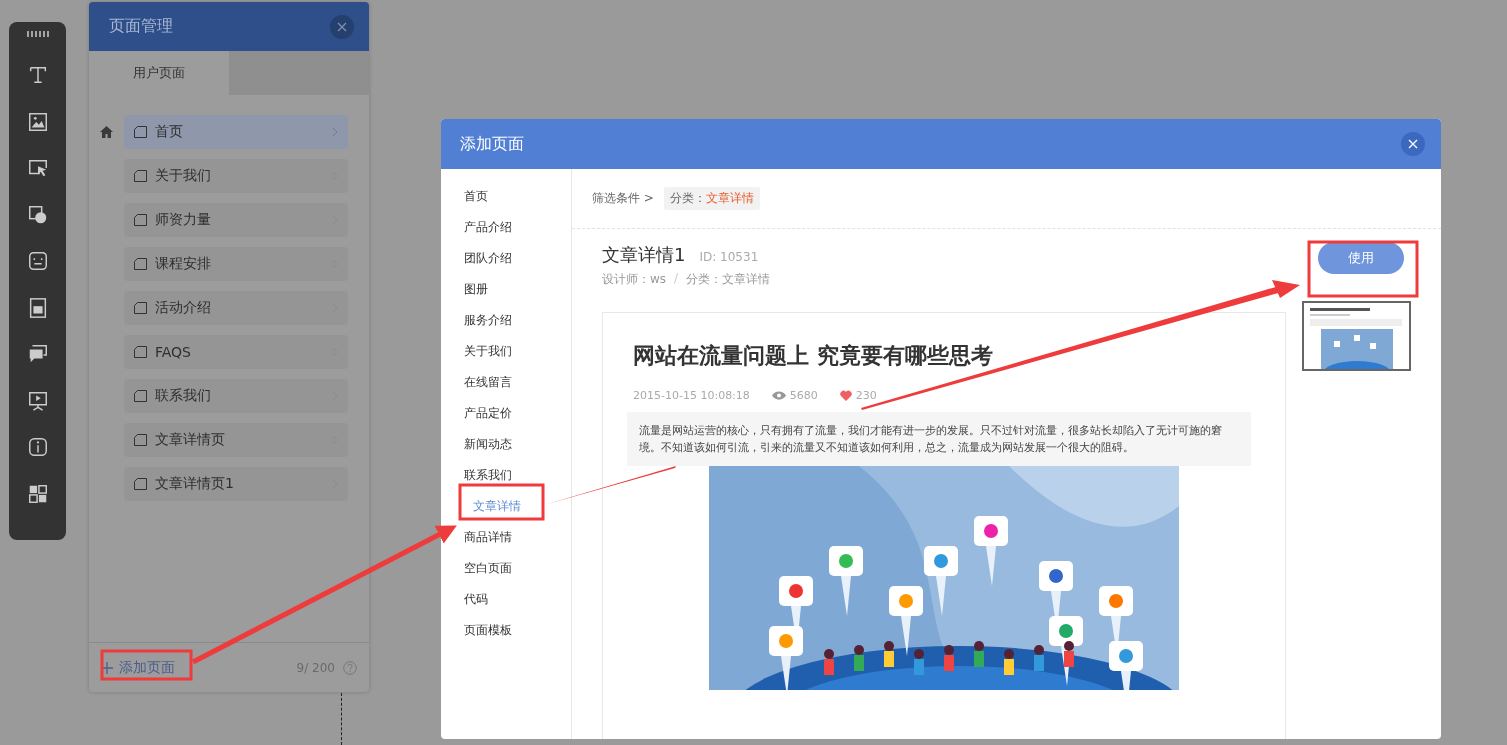  I want to click on heart-icon, so click(845, 395).